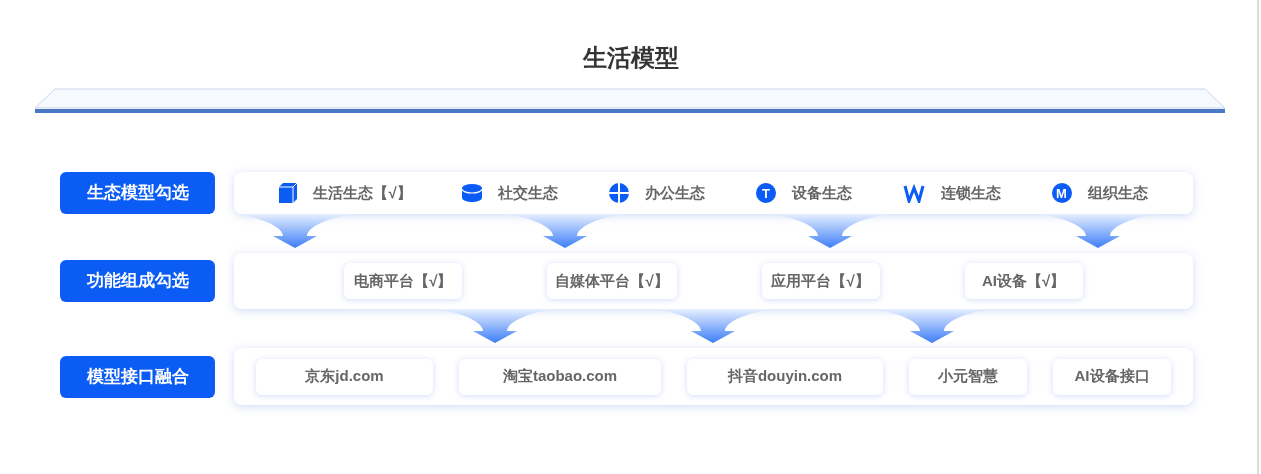 The image size is (1261, 474). Describe the element at coordinates (675, 192) in the screenshot. I see `ecosystem-label: 办公生态` at that location.